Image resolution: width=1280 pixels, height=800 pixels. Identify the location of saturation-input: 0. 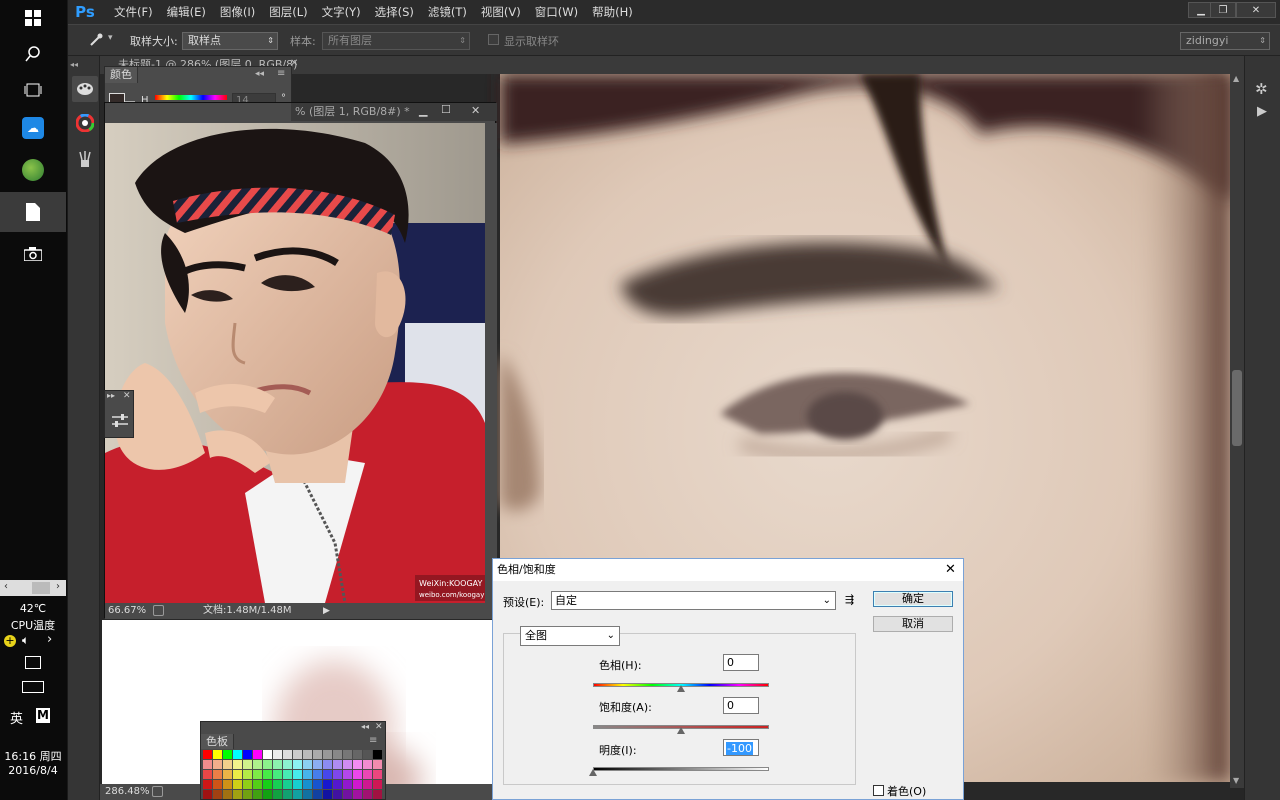
(741, 705).